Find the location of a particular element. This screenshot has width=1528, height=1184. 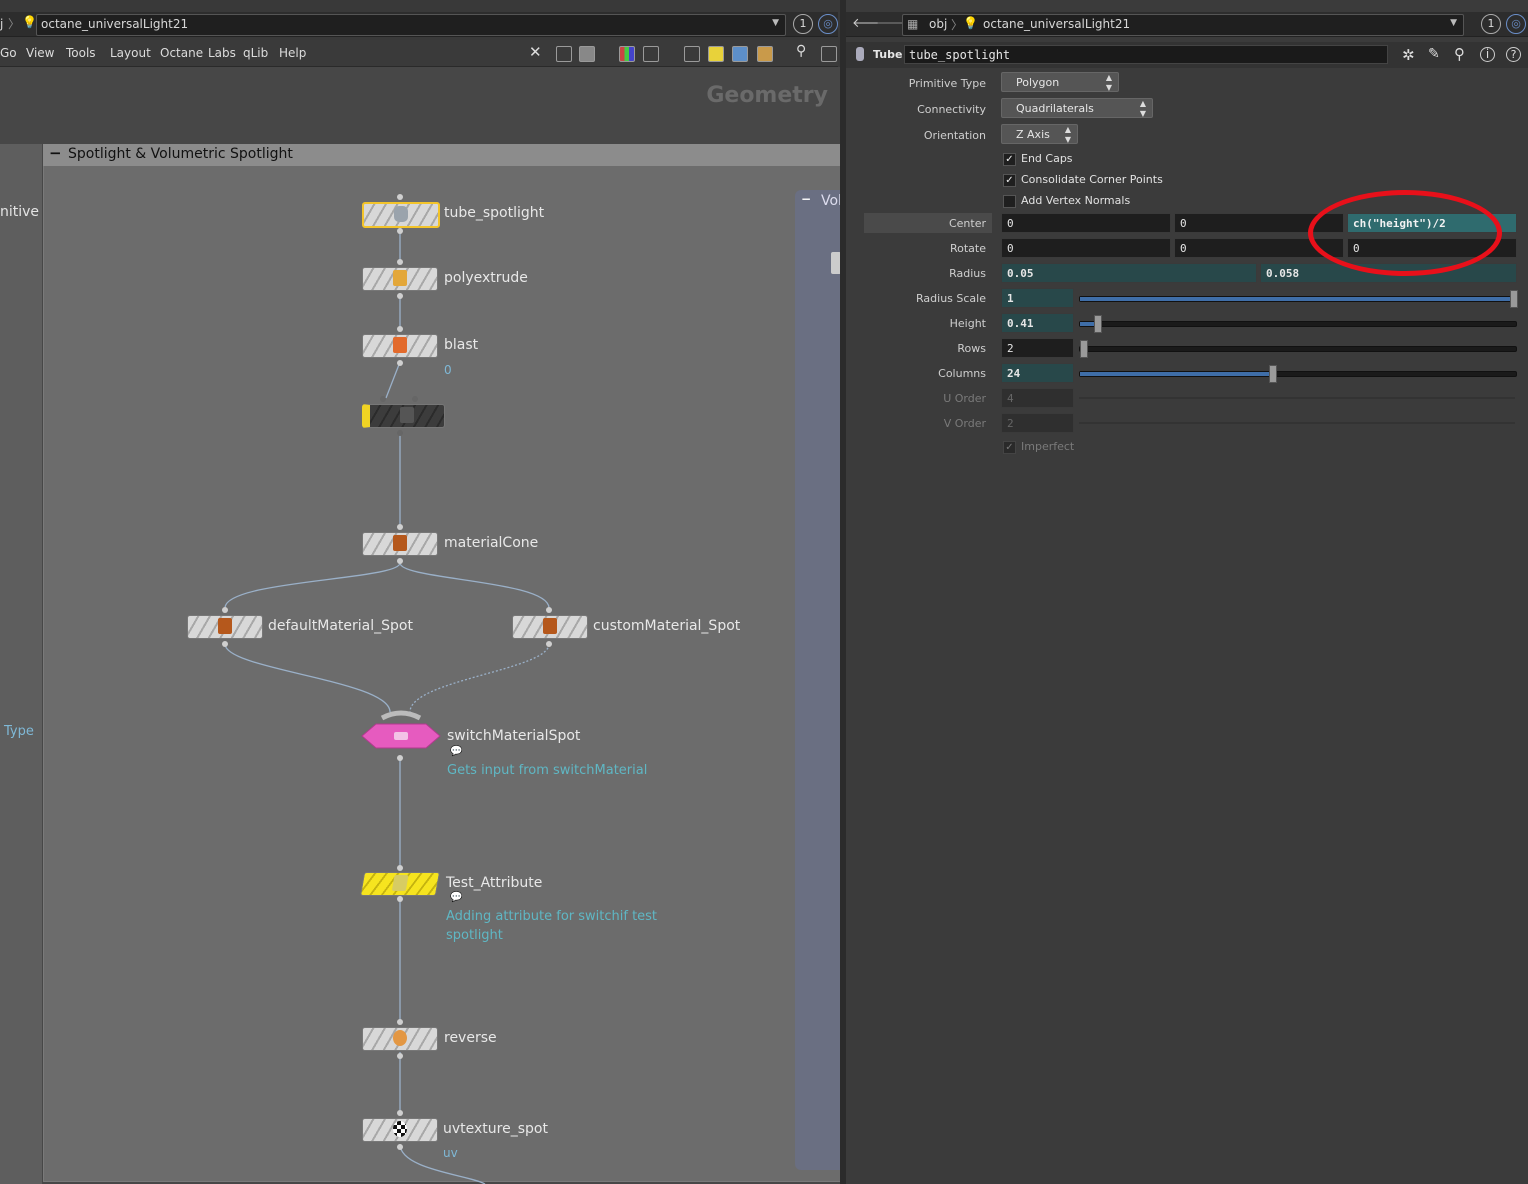

node-label-custom-material: customMaterial_Spot is located at coordinates (666, 626).